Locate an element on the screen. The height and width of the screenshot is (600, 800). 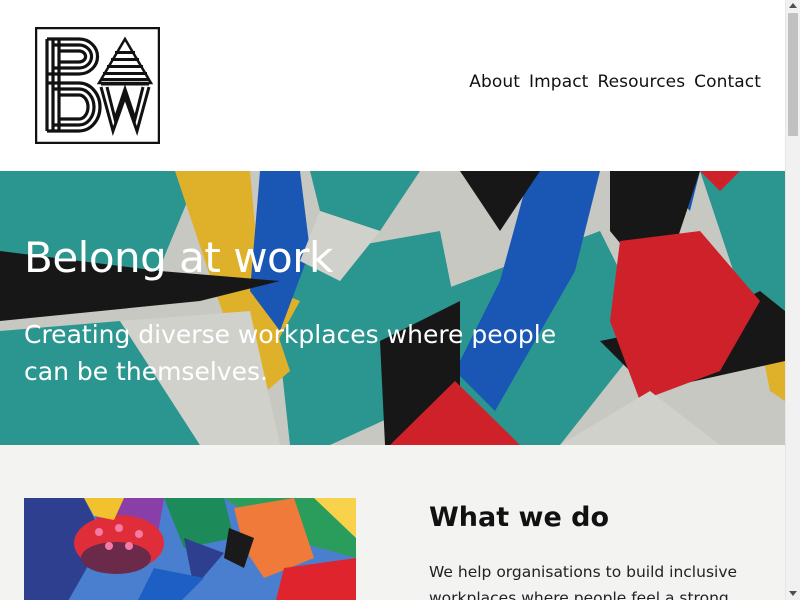
nav-link-about: About is located at coordinates (494, 82).